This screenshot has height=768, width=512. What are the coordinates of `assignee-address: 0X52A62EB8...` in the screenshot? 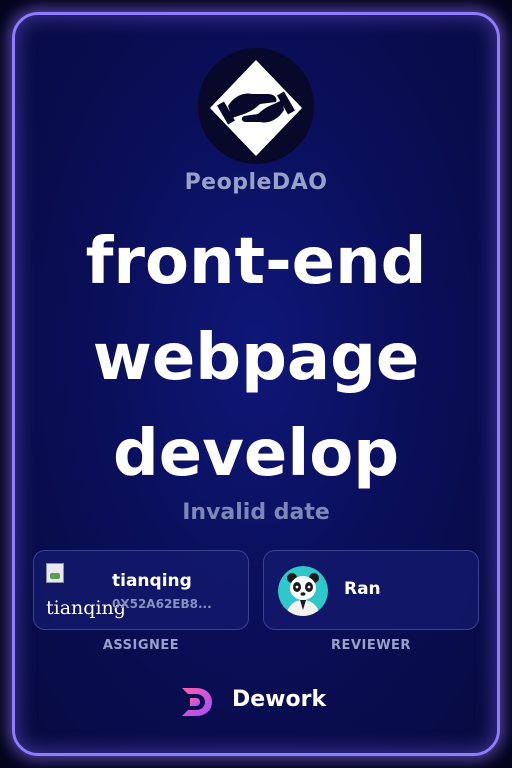 It's located at (162, 604).